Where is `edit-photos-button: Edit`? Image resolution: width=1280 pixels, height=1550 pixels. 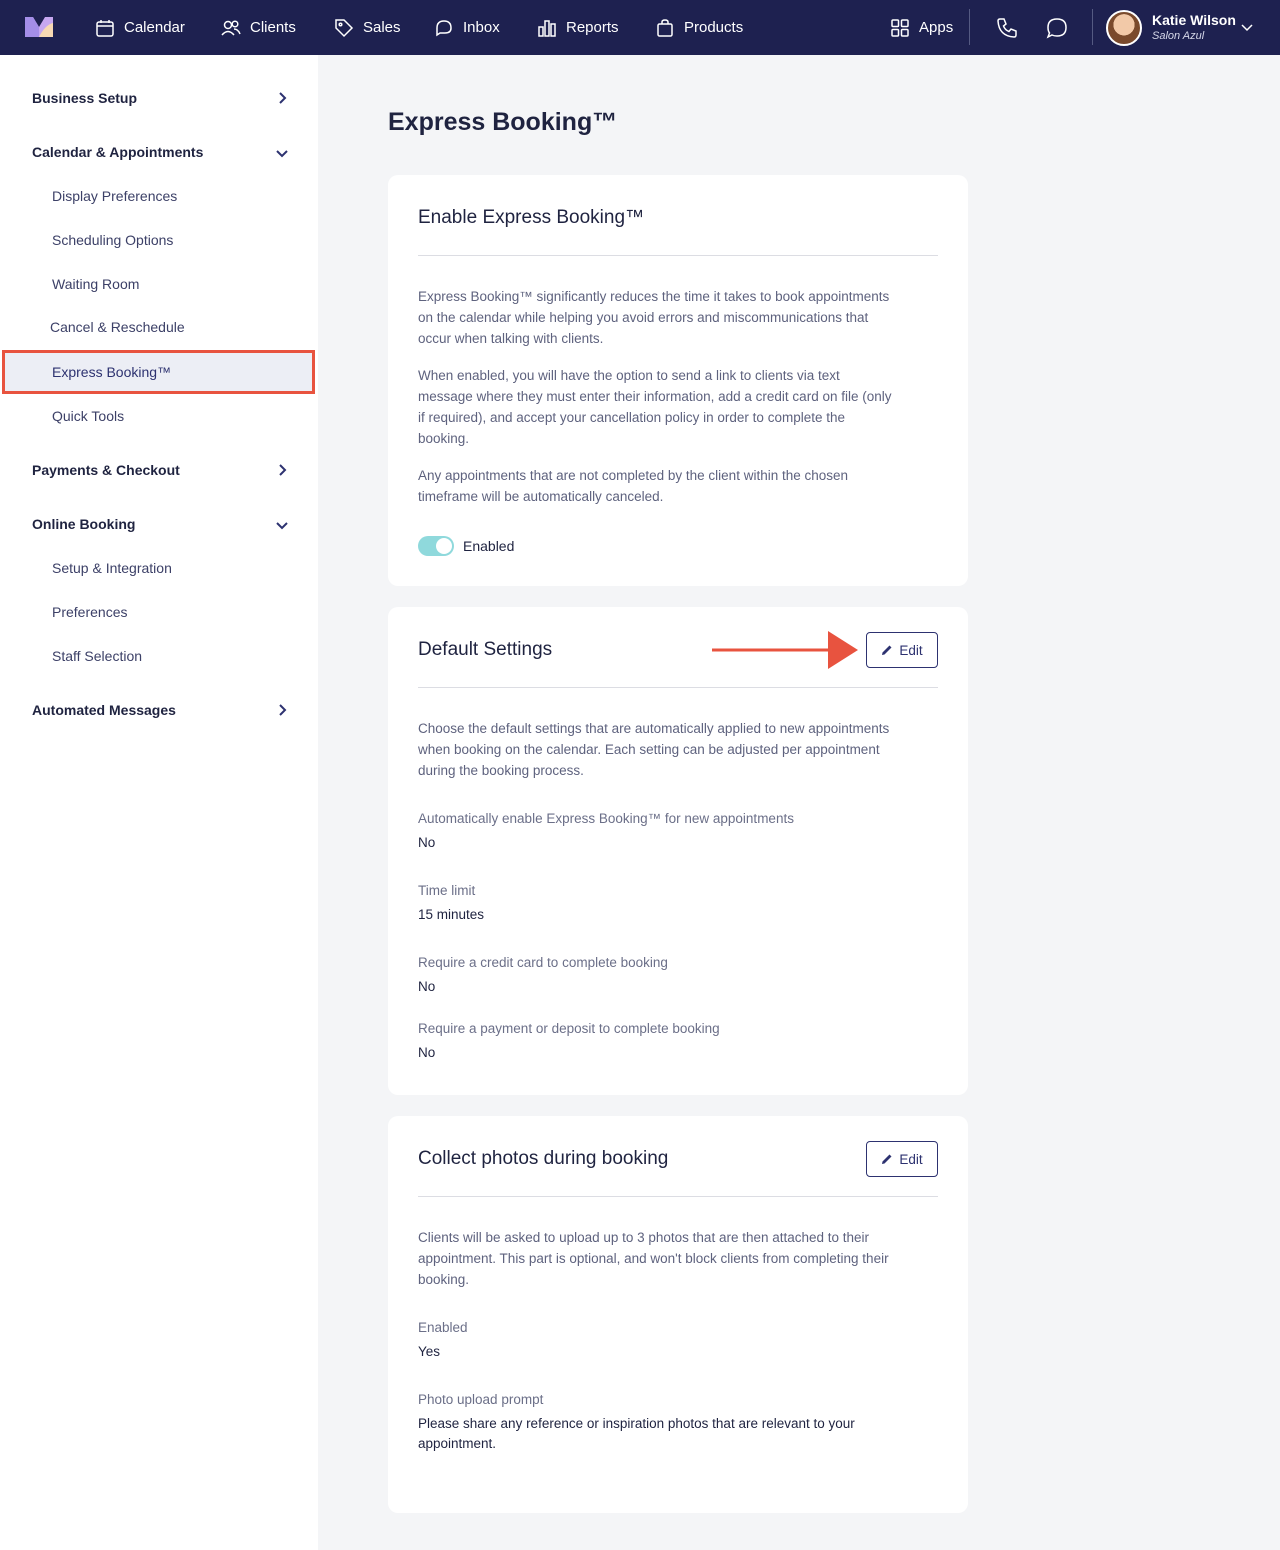 edit-photos-button: Edit is located at coordinates (902, 1159).